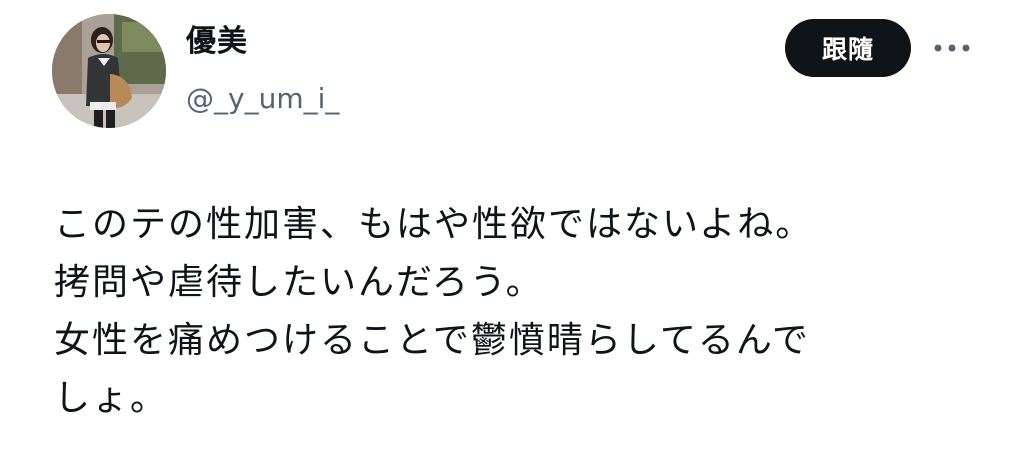 The height and width of the screenshot is (455, 1024). I want to click on tweet-line: しょ。, so click(111, 398).